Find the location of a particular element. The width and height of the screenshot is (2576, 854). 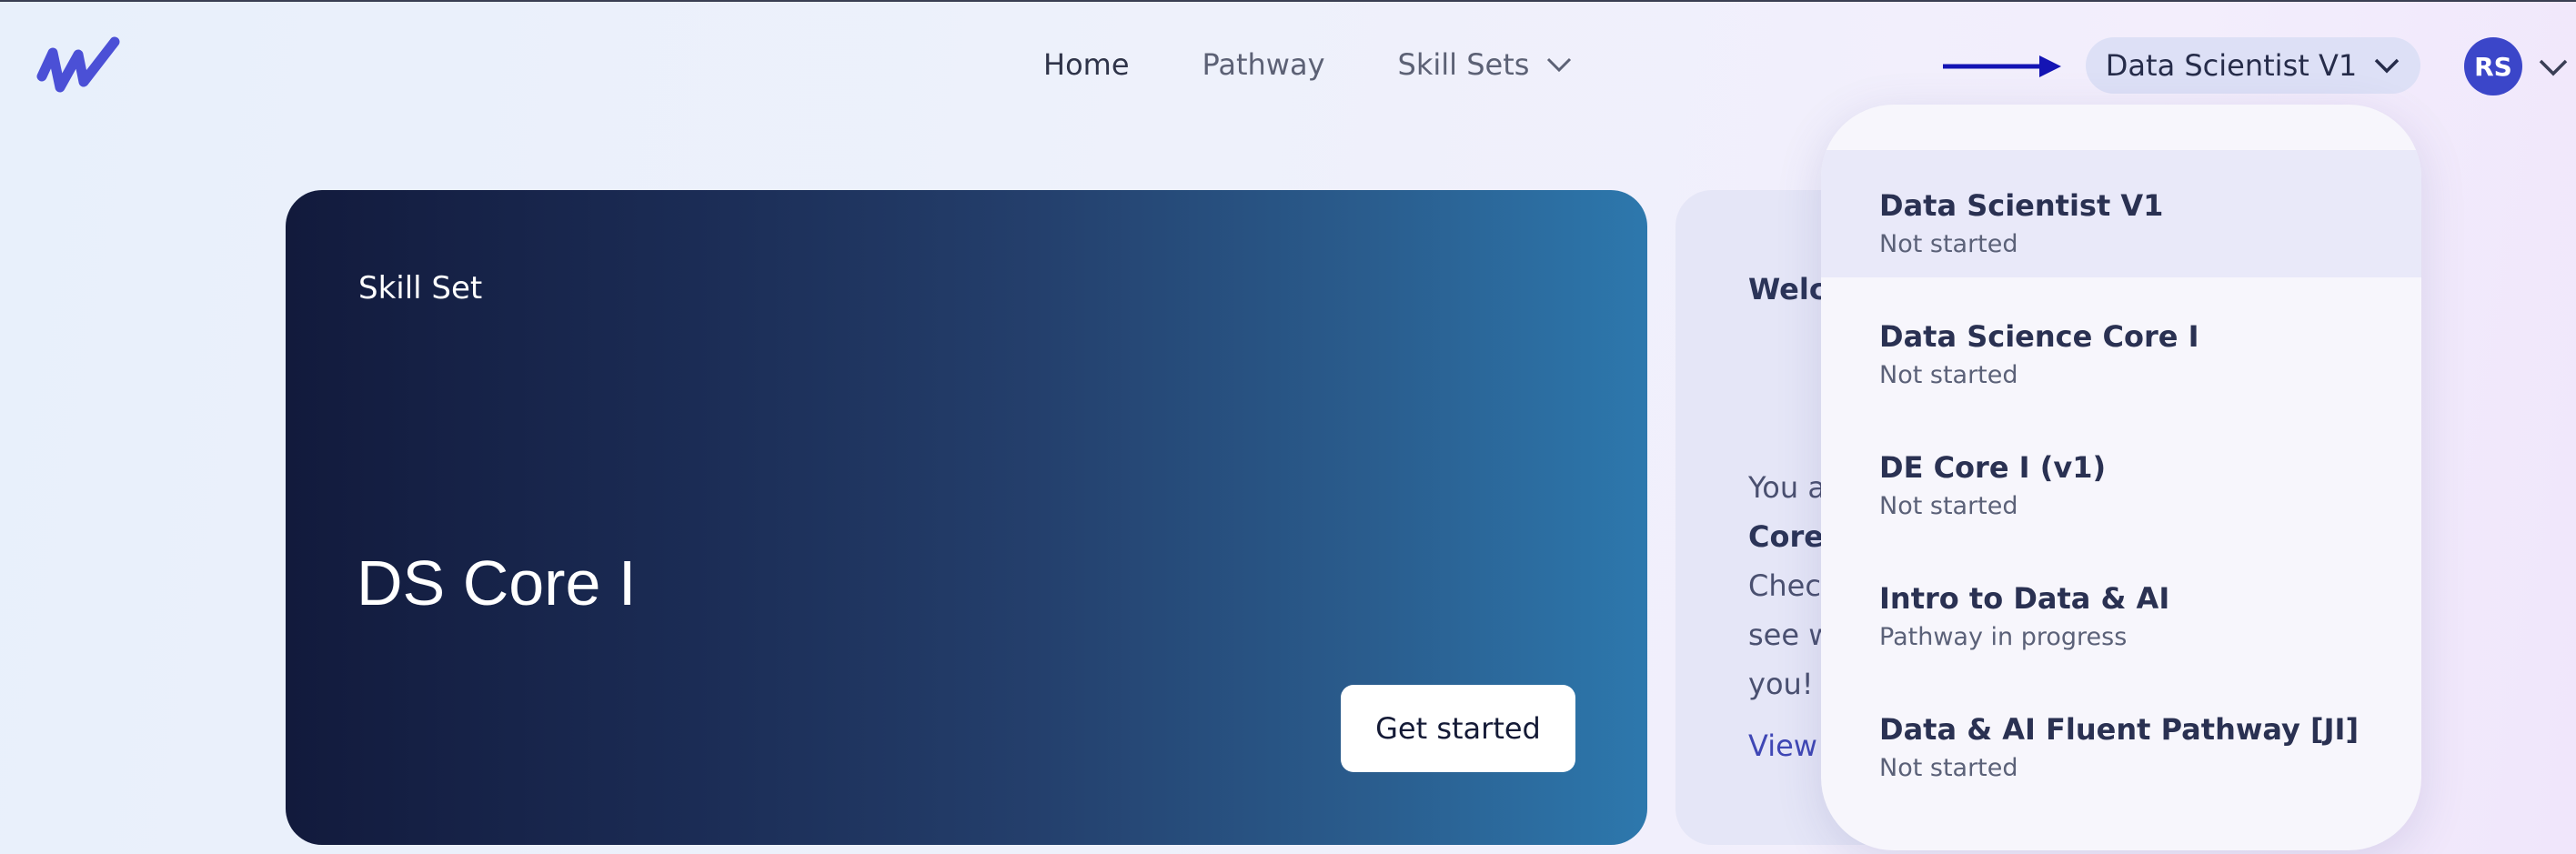

get-started-button: Get started is located at coordinates (1458, 728).